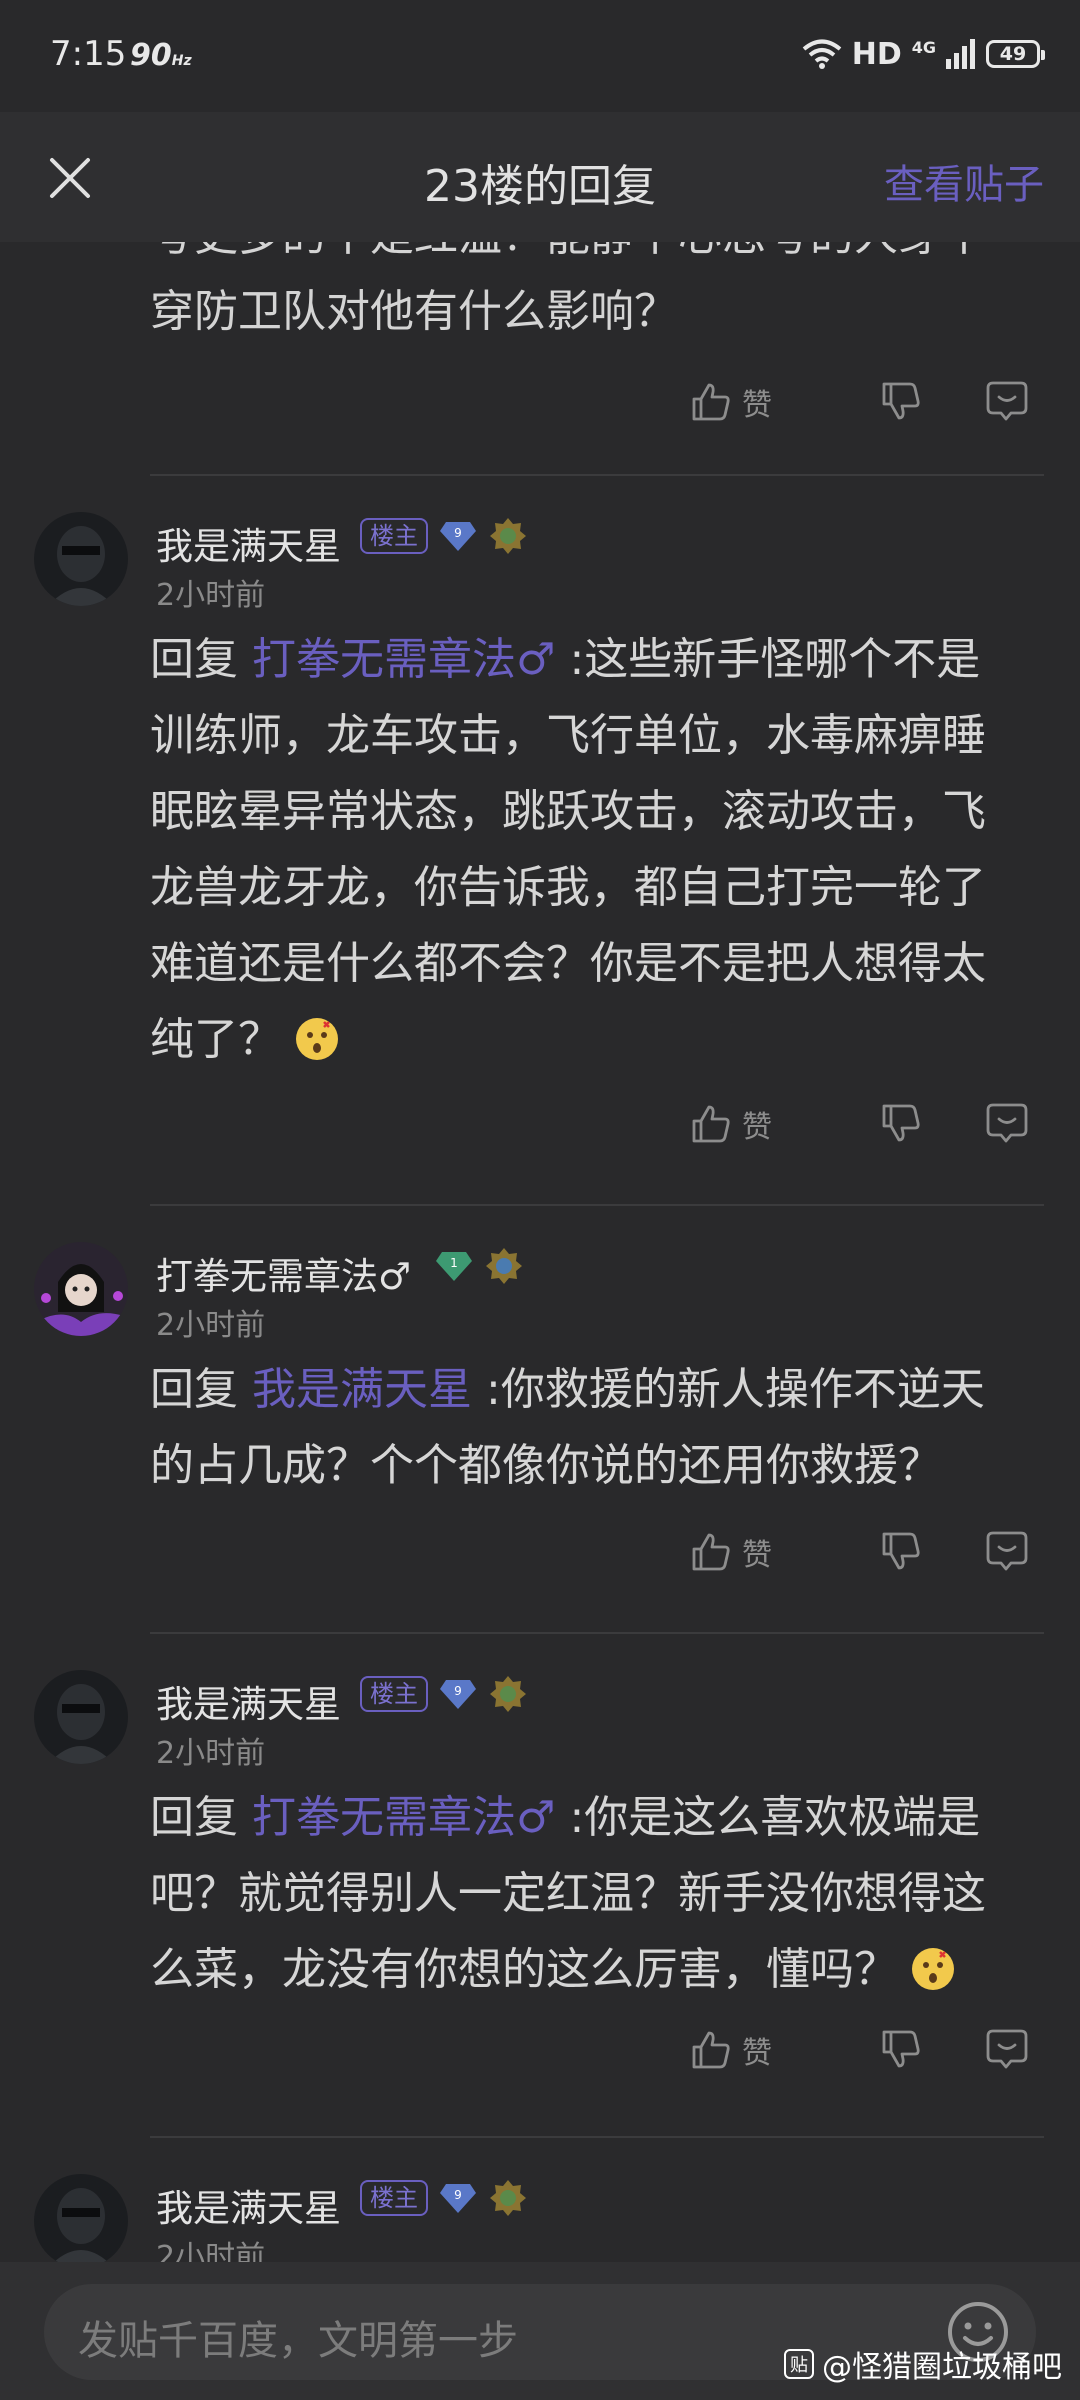 The image size is (1080, 2400). Describe the element at coordinates (876, 54) in the screenshot. I see `network-hd-label: HD` at that location.